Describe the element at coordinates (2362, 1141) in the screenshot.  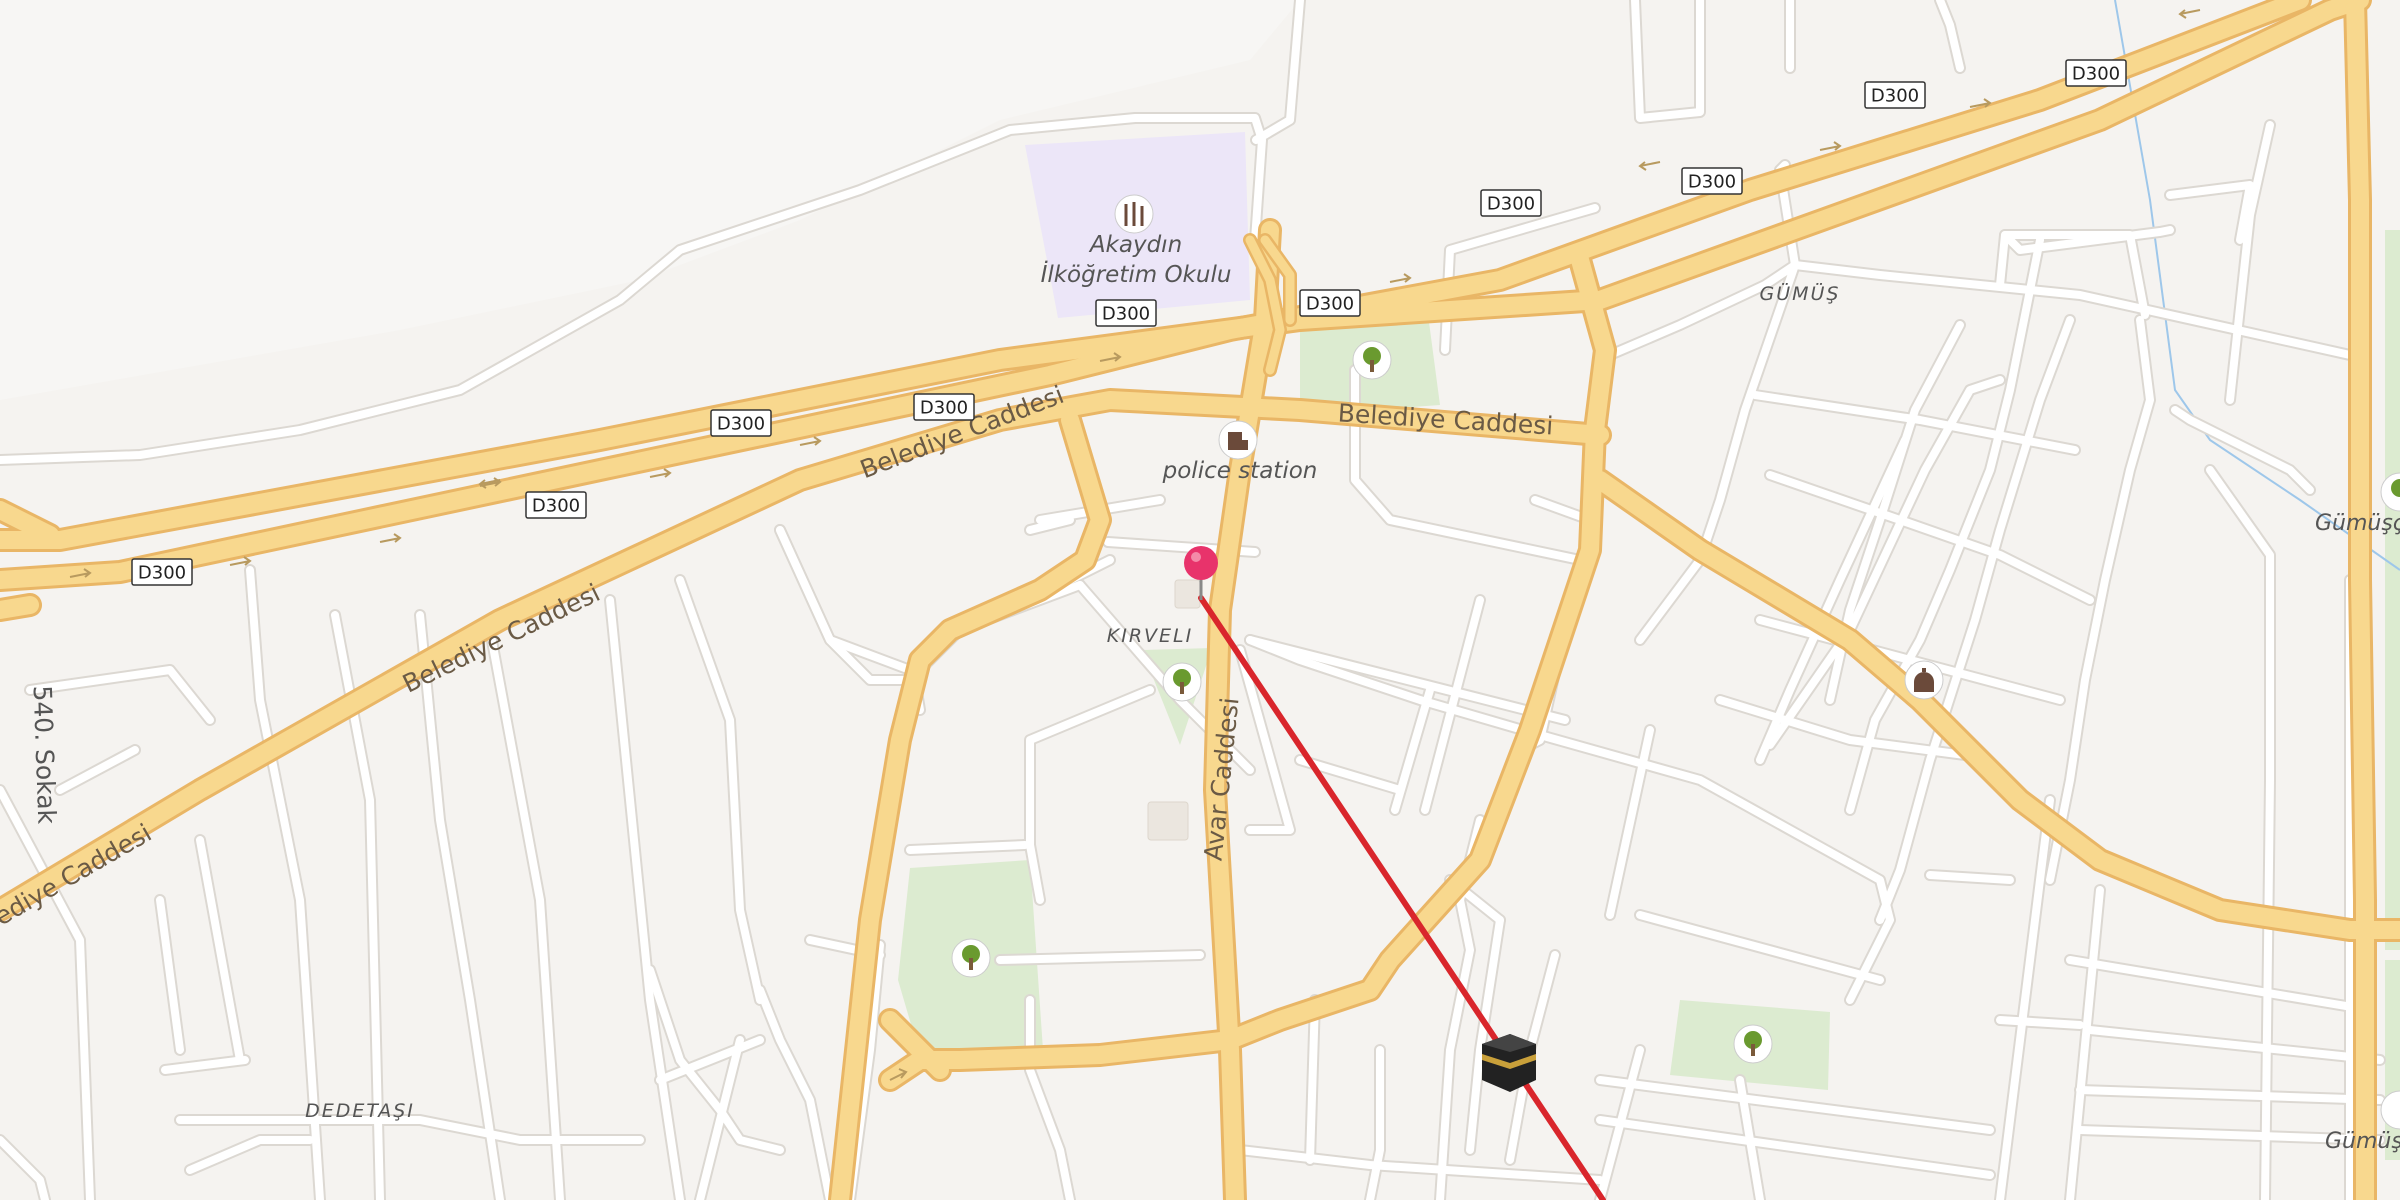
I see `district-gumus-south: Gümüş` at that location.